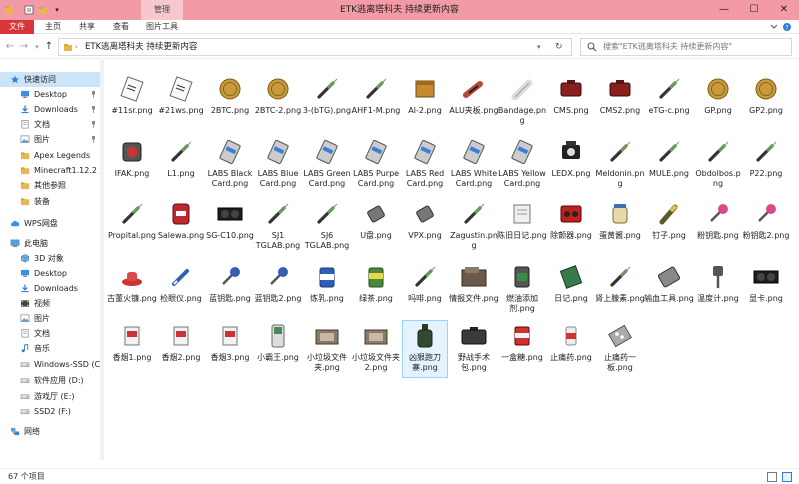 The image size is (799, 484). Describe the element at coordinates (772, 477) in the screenshot. I see `details-view-icon` at that location.